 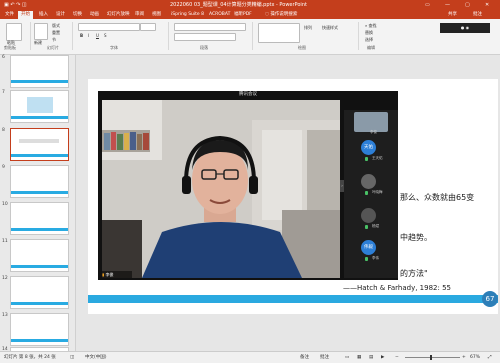 I want to click on language-indicator: 中文(中国), so click(x=96, y=357).